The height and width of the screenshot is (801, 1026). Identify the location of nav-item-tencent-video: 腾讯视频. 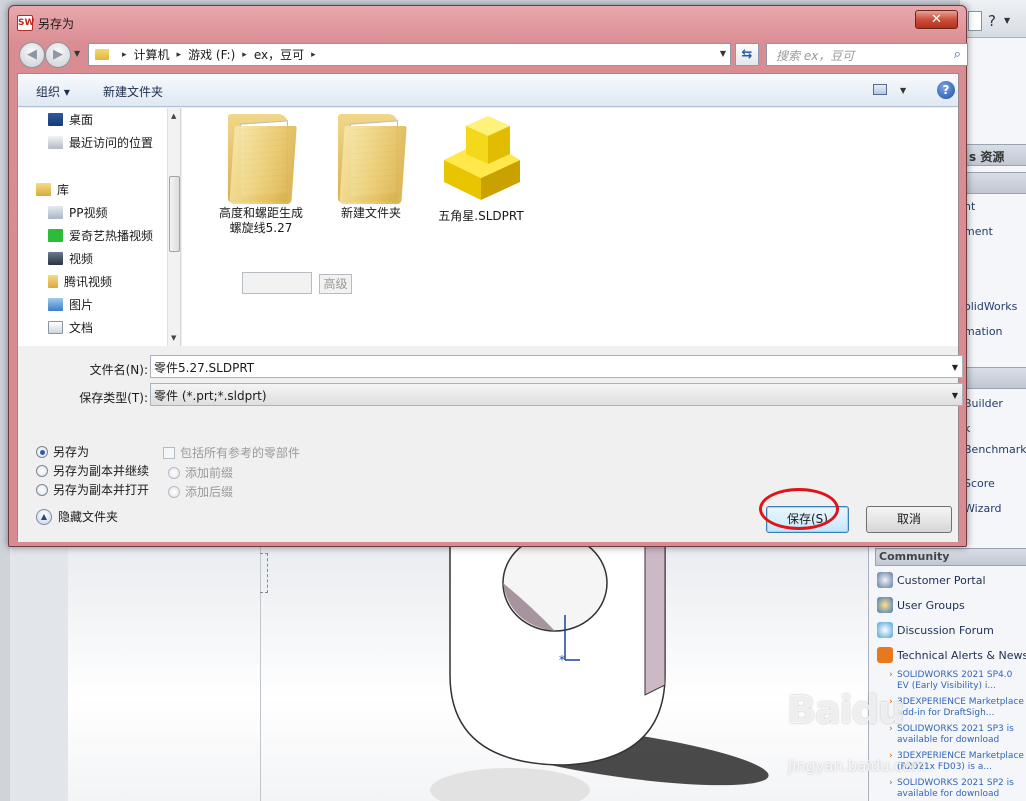
(80, 281).